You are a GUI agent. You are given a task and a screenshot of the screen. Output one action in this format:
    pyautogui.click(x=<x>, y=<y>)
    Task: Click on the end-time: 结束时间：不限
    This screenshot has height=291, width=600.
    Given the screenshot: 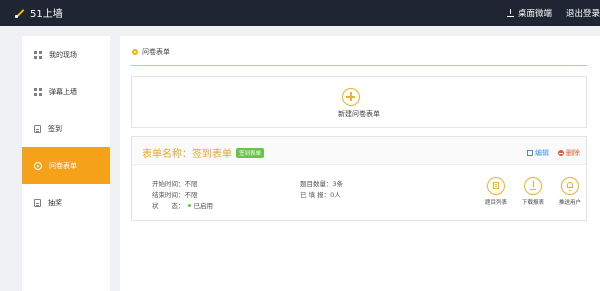 What is the action you would take?
    pyautogui.click(x=175, y=195)
    